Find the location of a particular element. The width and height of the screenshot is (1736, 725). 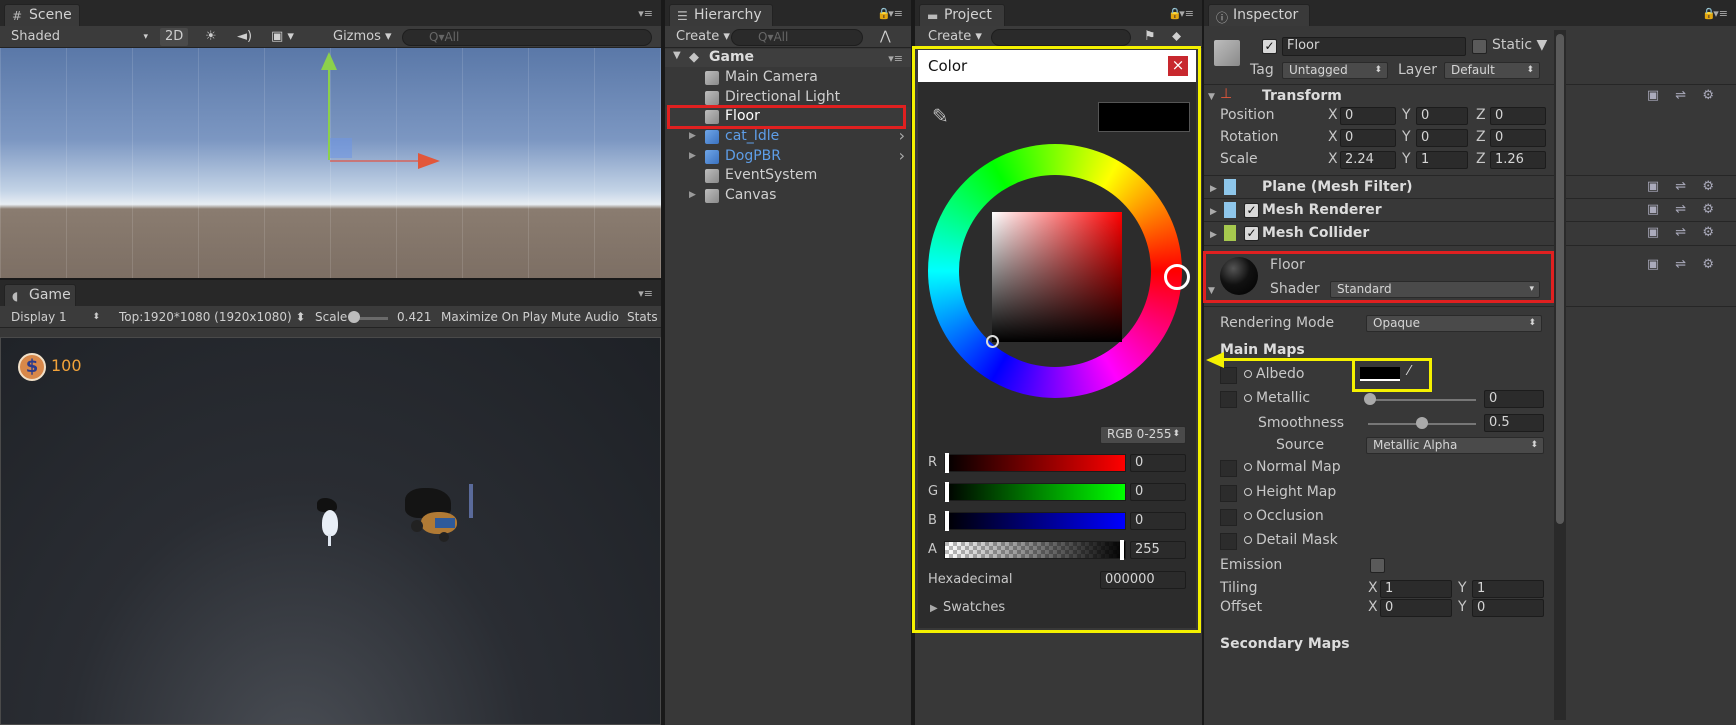

filter-type-icon: ⚑ is located at coordinates (1150, 37).